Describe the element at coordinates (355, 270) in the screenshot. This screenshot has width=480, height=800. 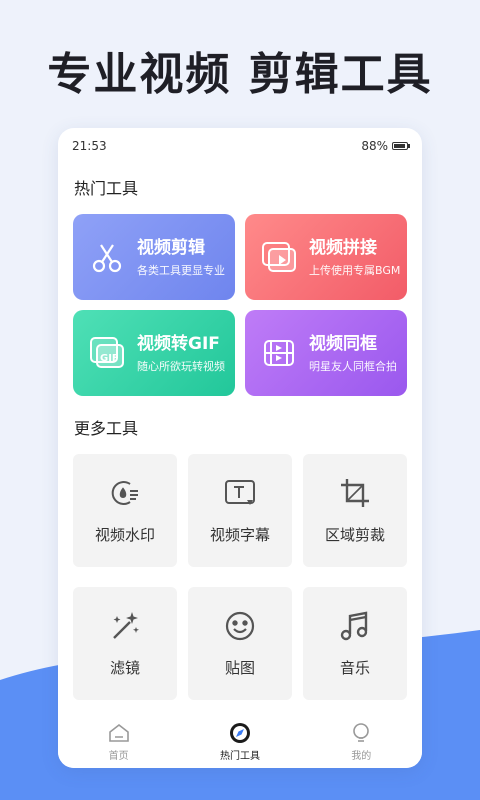
I see `hot-tool-subtitle: 上传使用专属BGM` at that location.